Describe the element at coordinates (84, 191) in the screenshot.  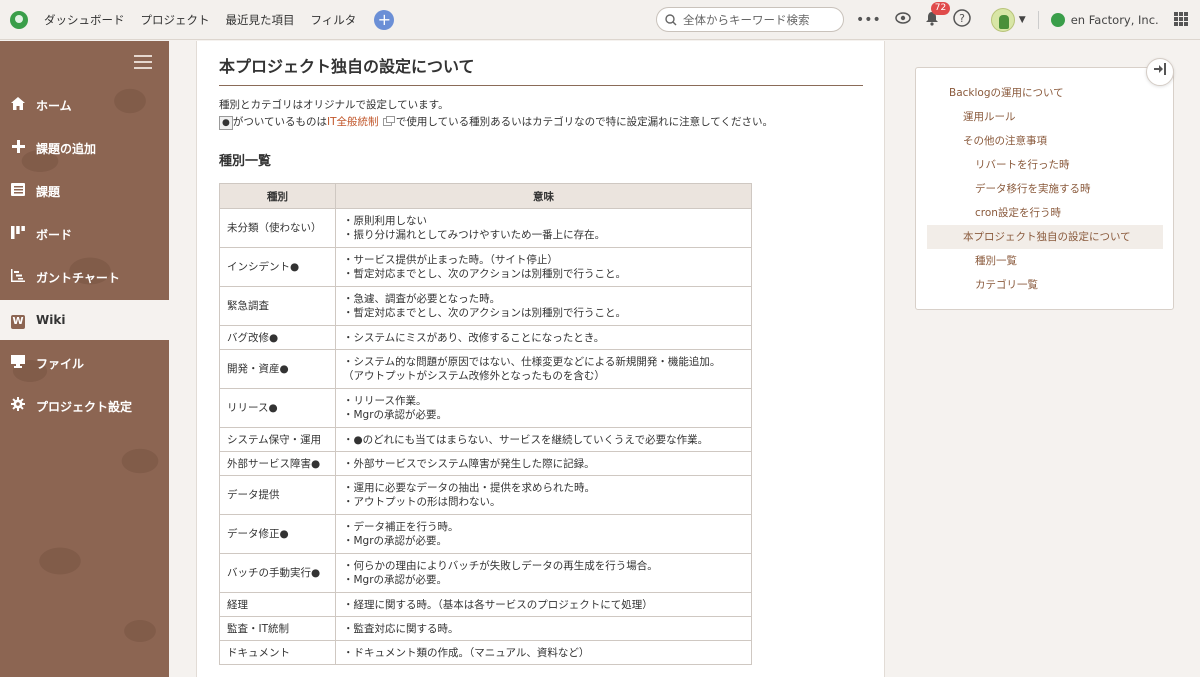
I see `sidebar-item-issues: 課題` at that location.